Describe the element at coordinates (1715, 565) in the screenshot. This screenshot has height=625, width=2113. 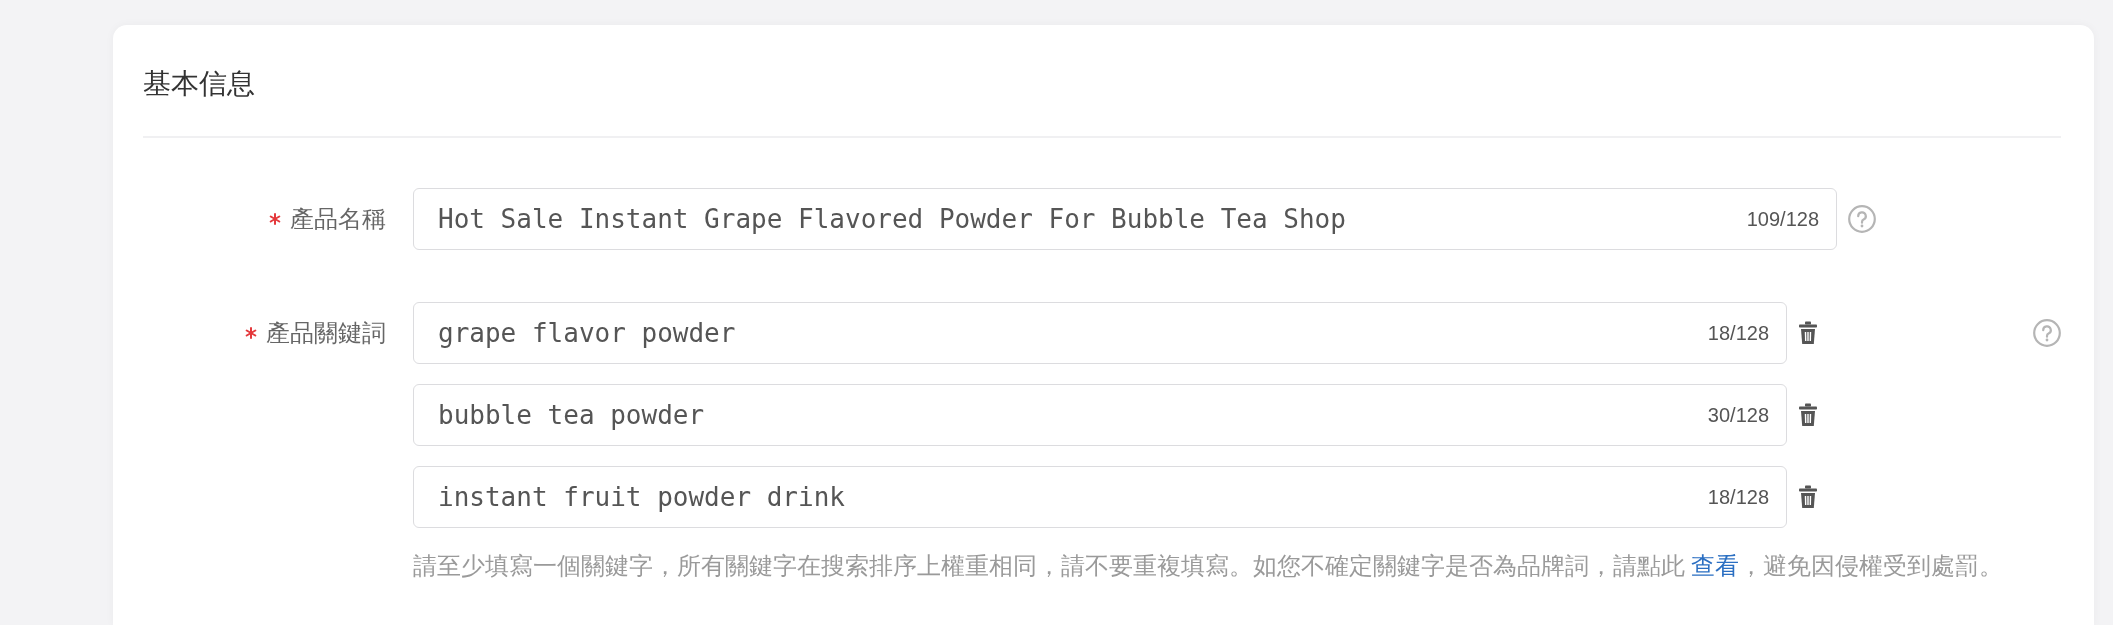
I see `view-link: 查看` at that location.